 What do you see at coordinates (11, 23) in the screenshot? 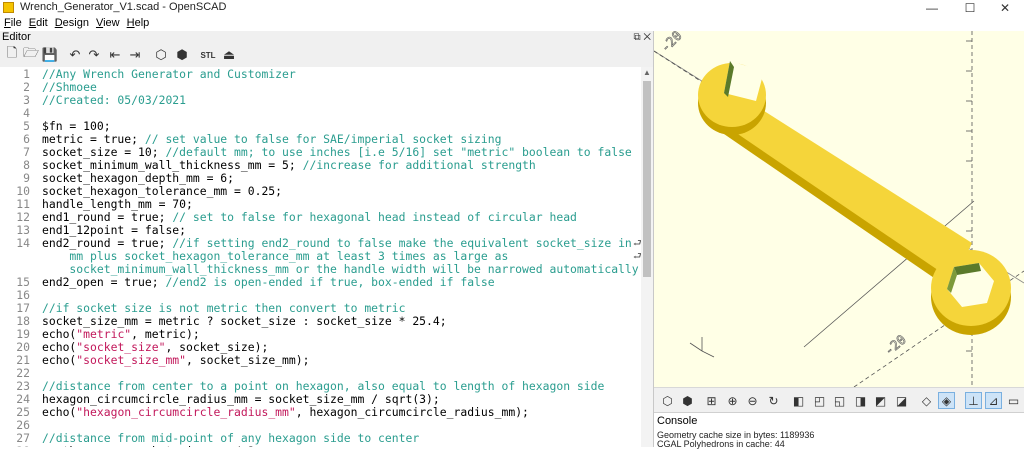
I see `menu-file: File` at bounding box center [11, 23].